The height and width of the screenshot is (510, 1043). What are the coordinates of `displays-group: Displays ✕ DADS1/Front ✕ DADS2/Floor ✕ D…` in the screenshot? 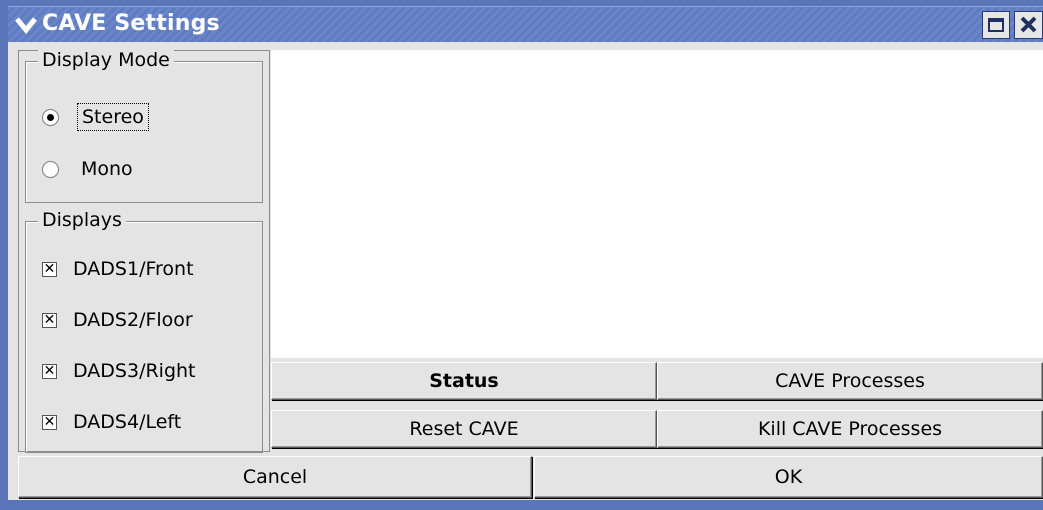 It's located at (144, 331).